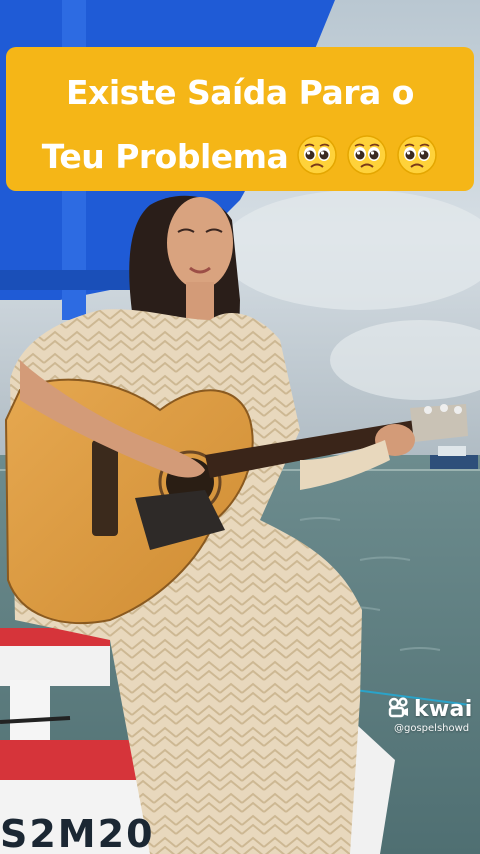 The image size is (480, 854). Describe the element at coordinates (443, 709) in the screenshot. I see `kwai-brand-text: kwai` at that location.